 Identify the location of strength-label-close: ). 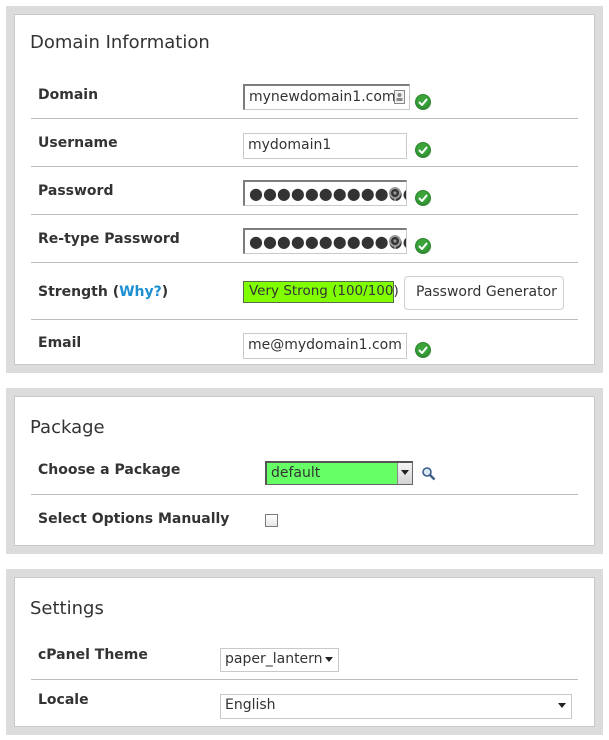
(165, 292).